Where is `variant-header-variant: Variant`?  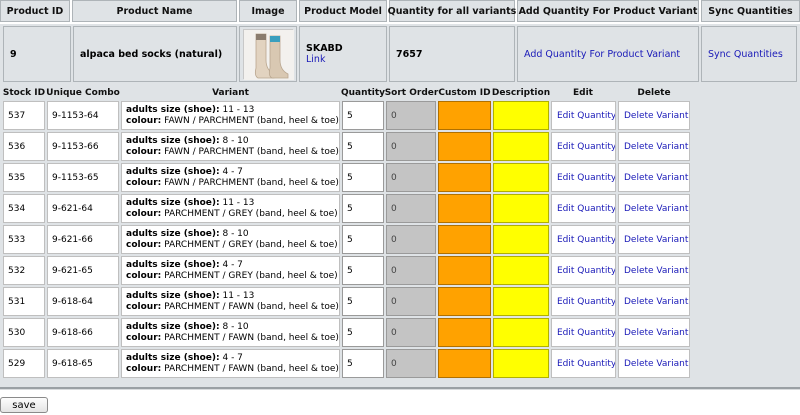
variant-header-variant: Variant is located at coordinates (230, 93).